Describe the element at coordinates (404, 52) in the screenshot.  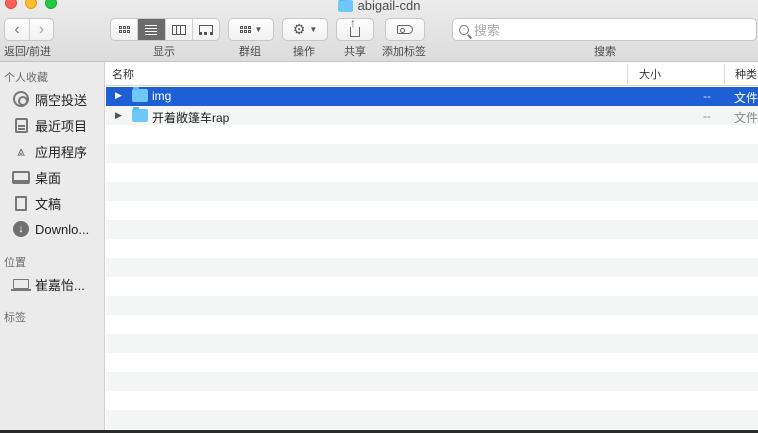
I see `tags-label: 添加标签` at that location.